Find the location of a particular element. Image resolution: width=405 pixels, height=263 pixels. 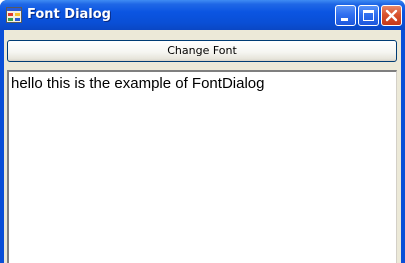

change-font-button: Change Font is located at coordinates (202, 51).